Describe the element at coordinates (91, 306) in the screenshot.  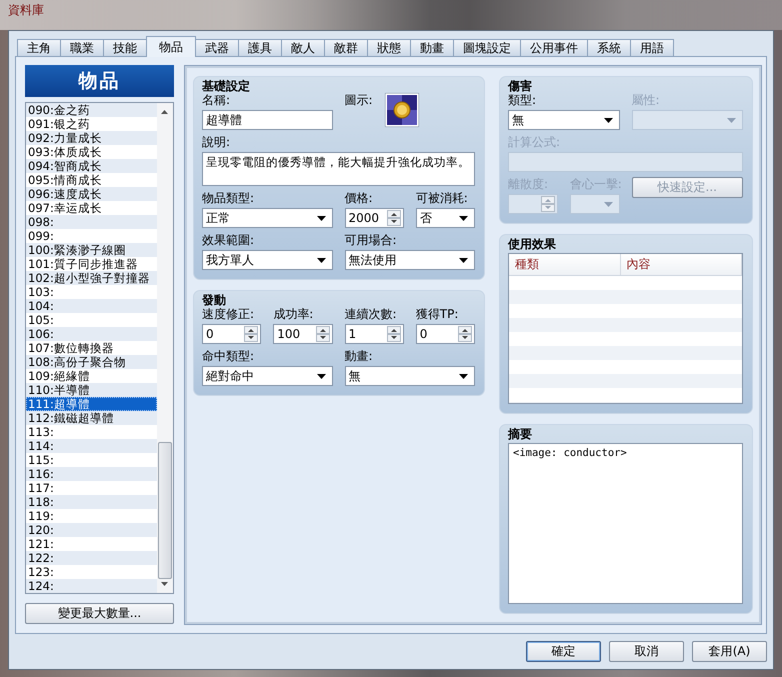
I see `list-item: 104:` at that location.